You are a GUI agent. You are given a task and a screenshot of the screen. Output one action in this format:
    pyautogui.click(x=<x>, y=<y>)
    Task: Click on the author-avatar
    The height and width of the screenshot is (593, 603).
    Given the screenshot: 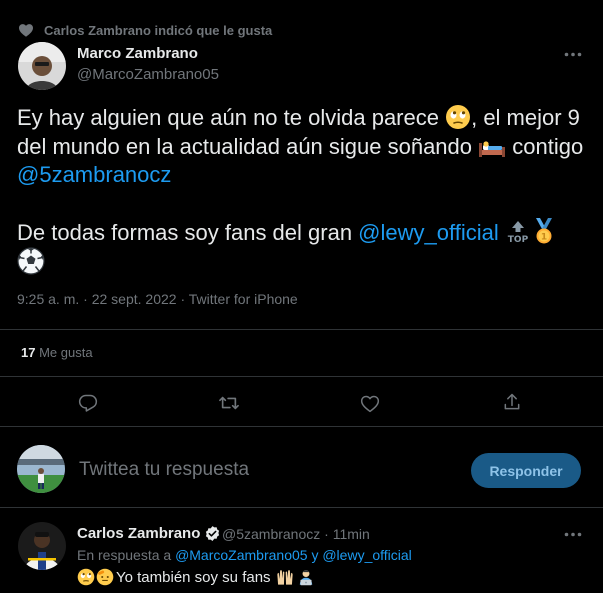 What is the action you would take?
    pyautogui.click(x=42, y=66)
    